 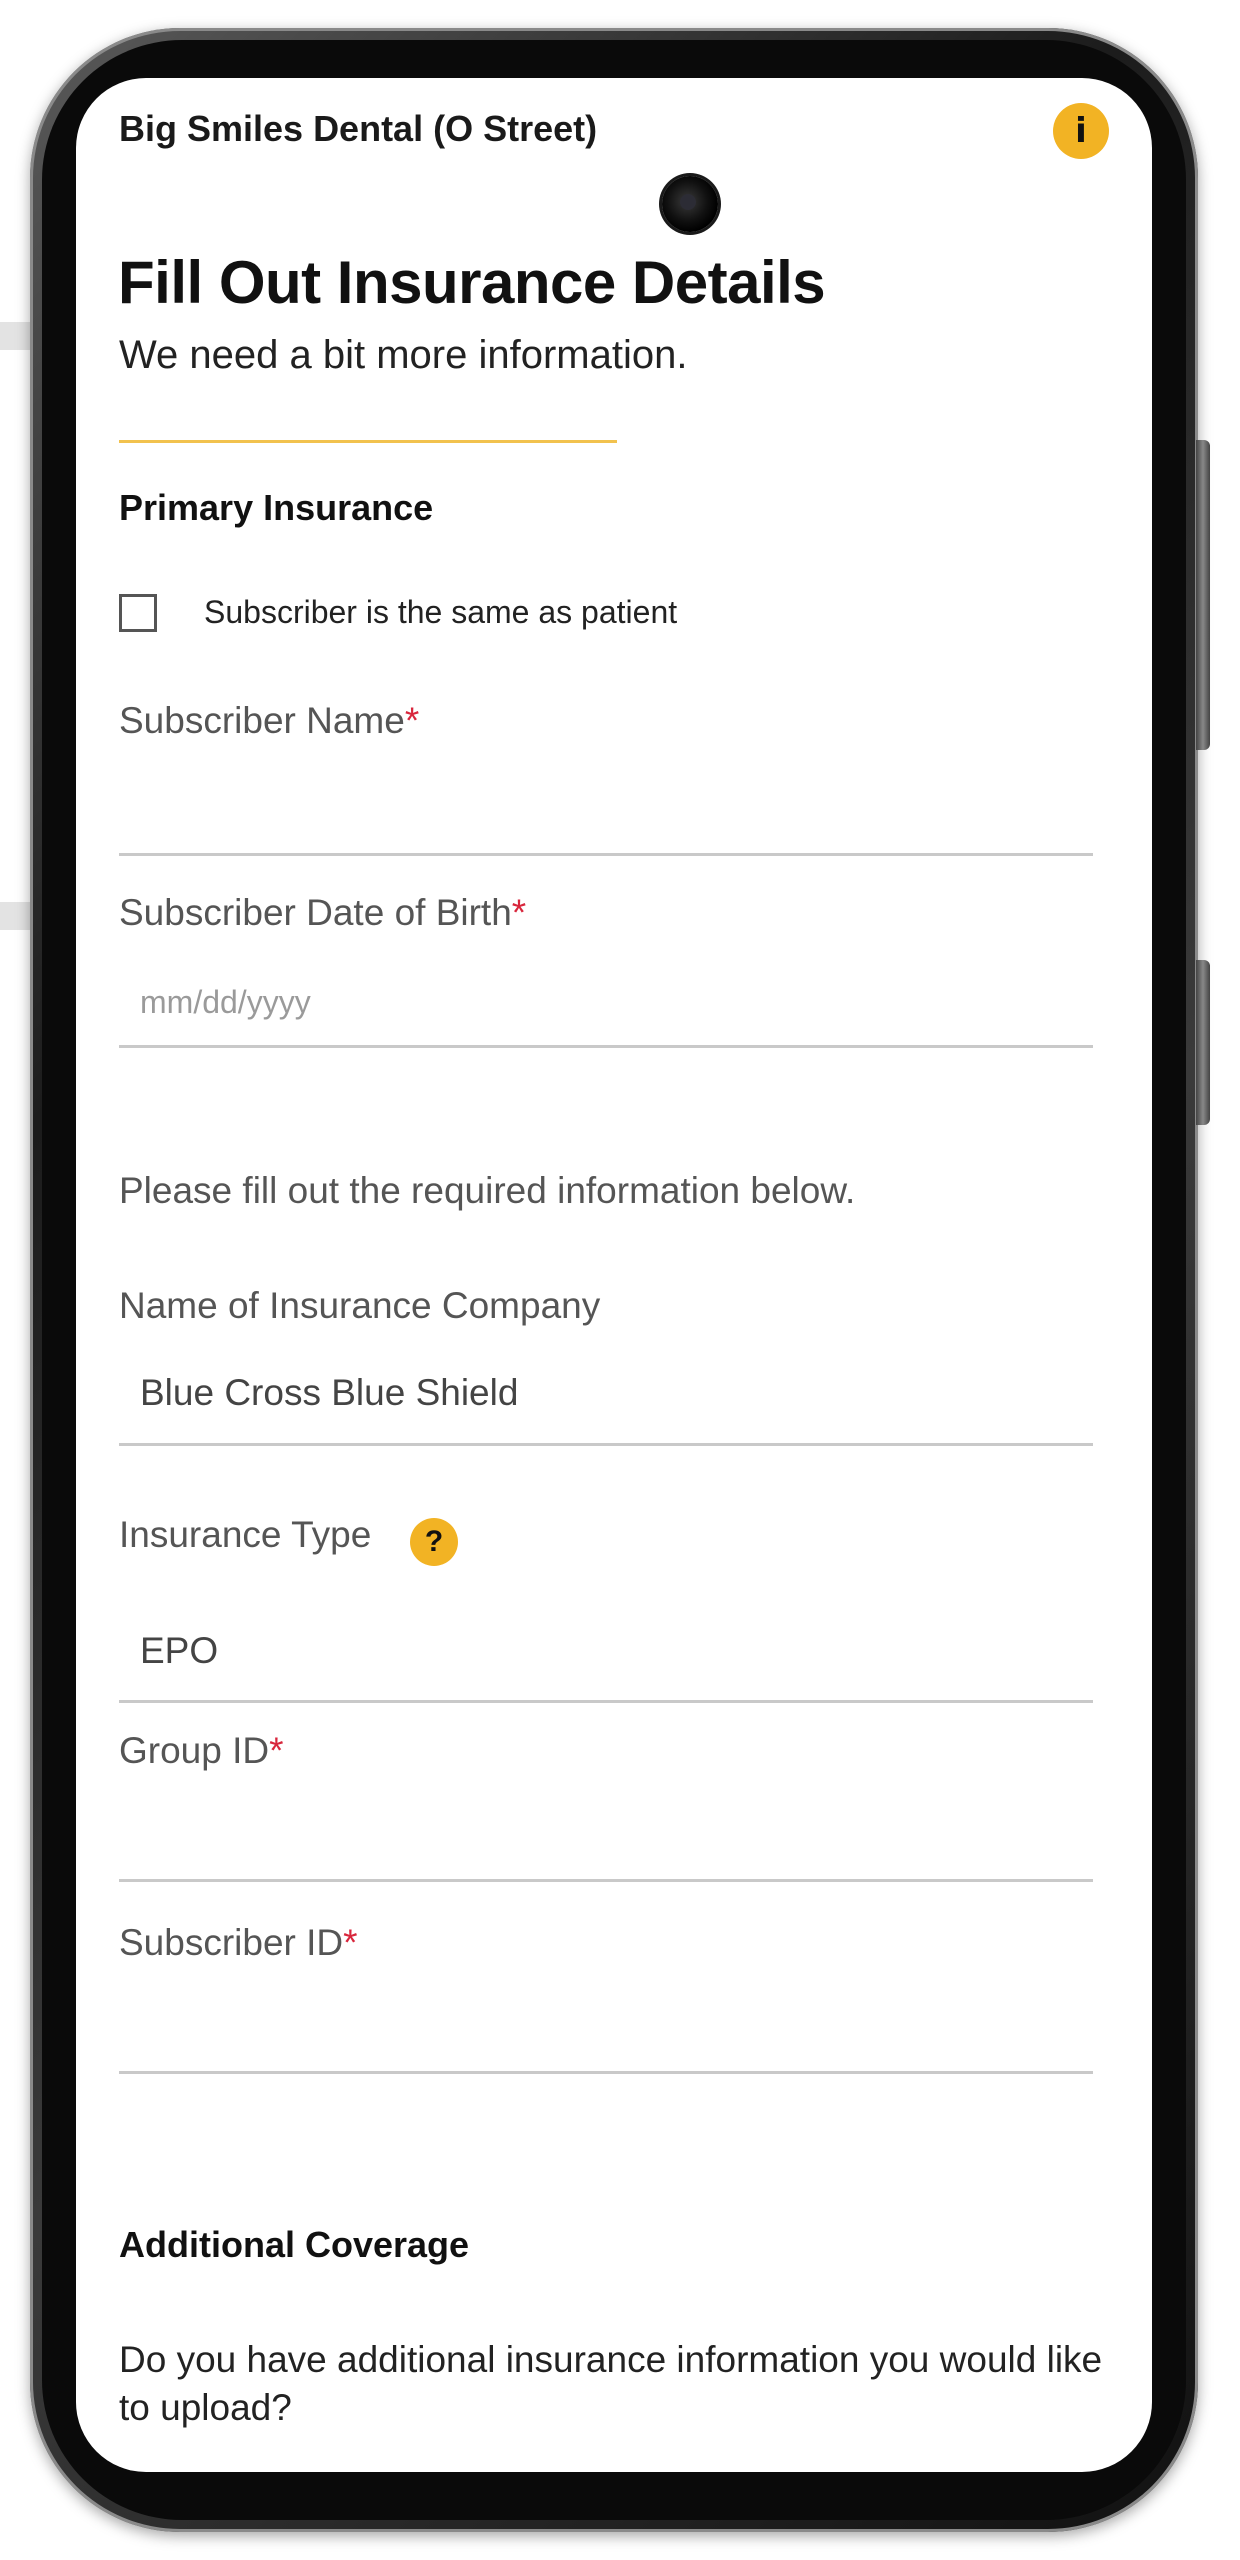 What do you see at coordinates (138, 613) in the screenshot?
I see `same-as-patient-checkbox` at bounding box center [138, 613].